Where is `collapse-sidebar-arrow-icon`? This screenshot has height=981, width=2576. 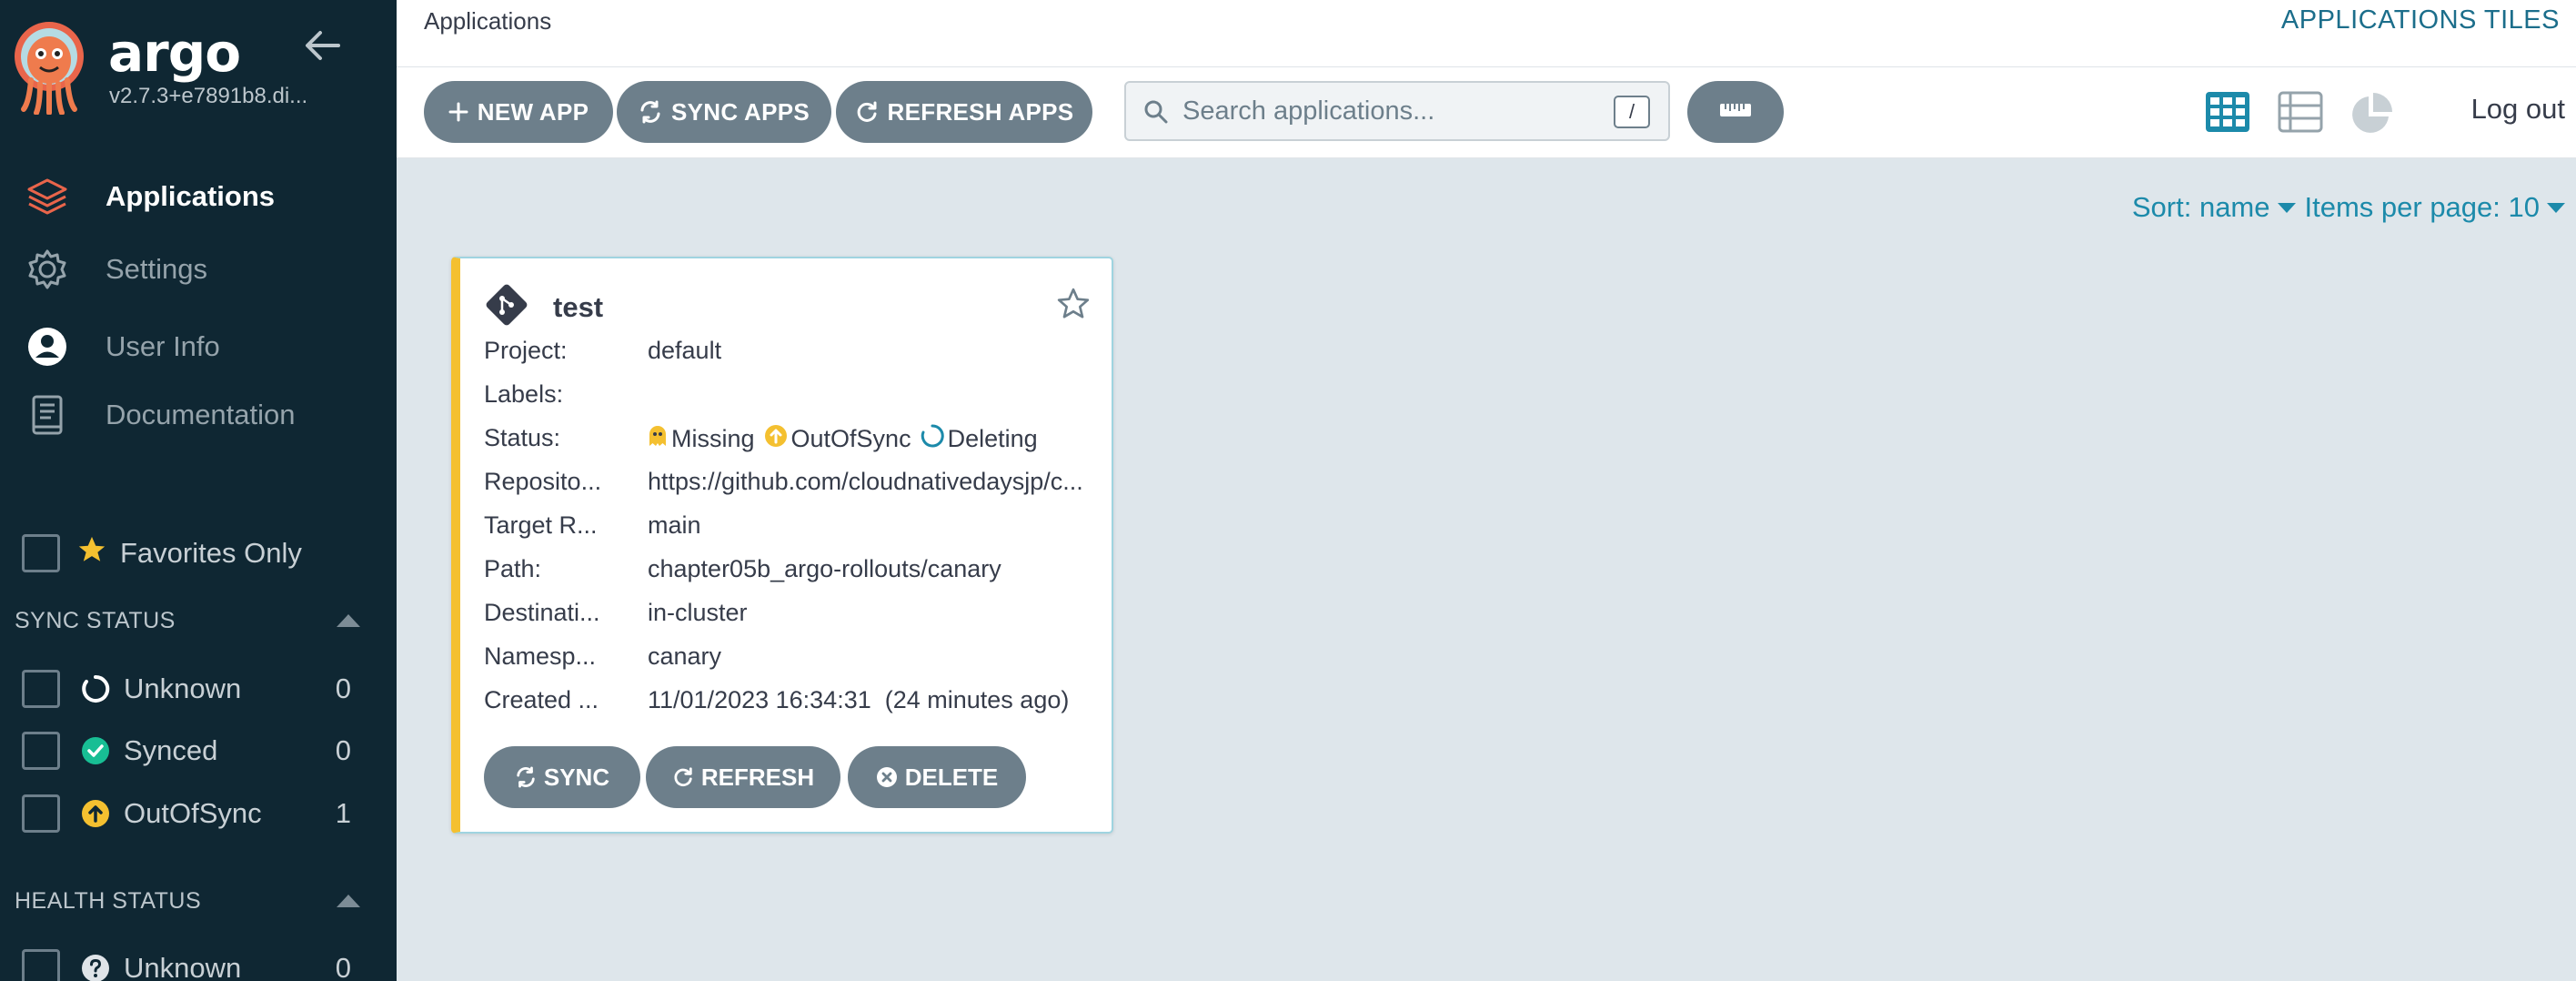 collapse-sidebar-arrow-icon is located at coordinates (324, 45).